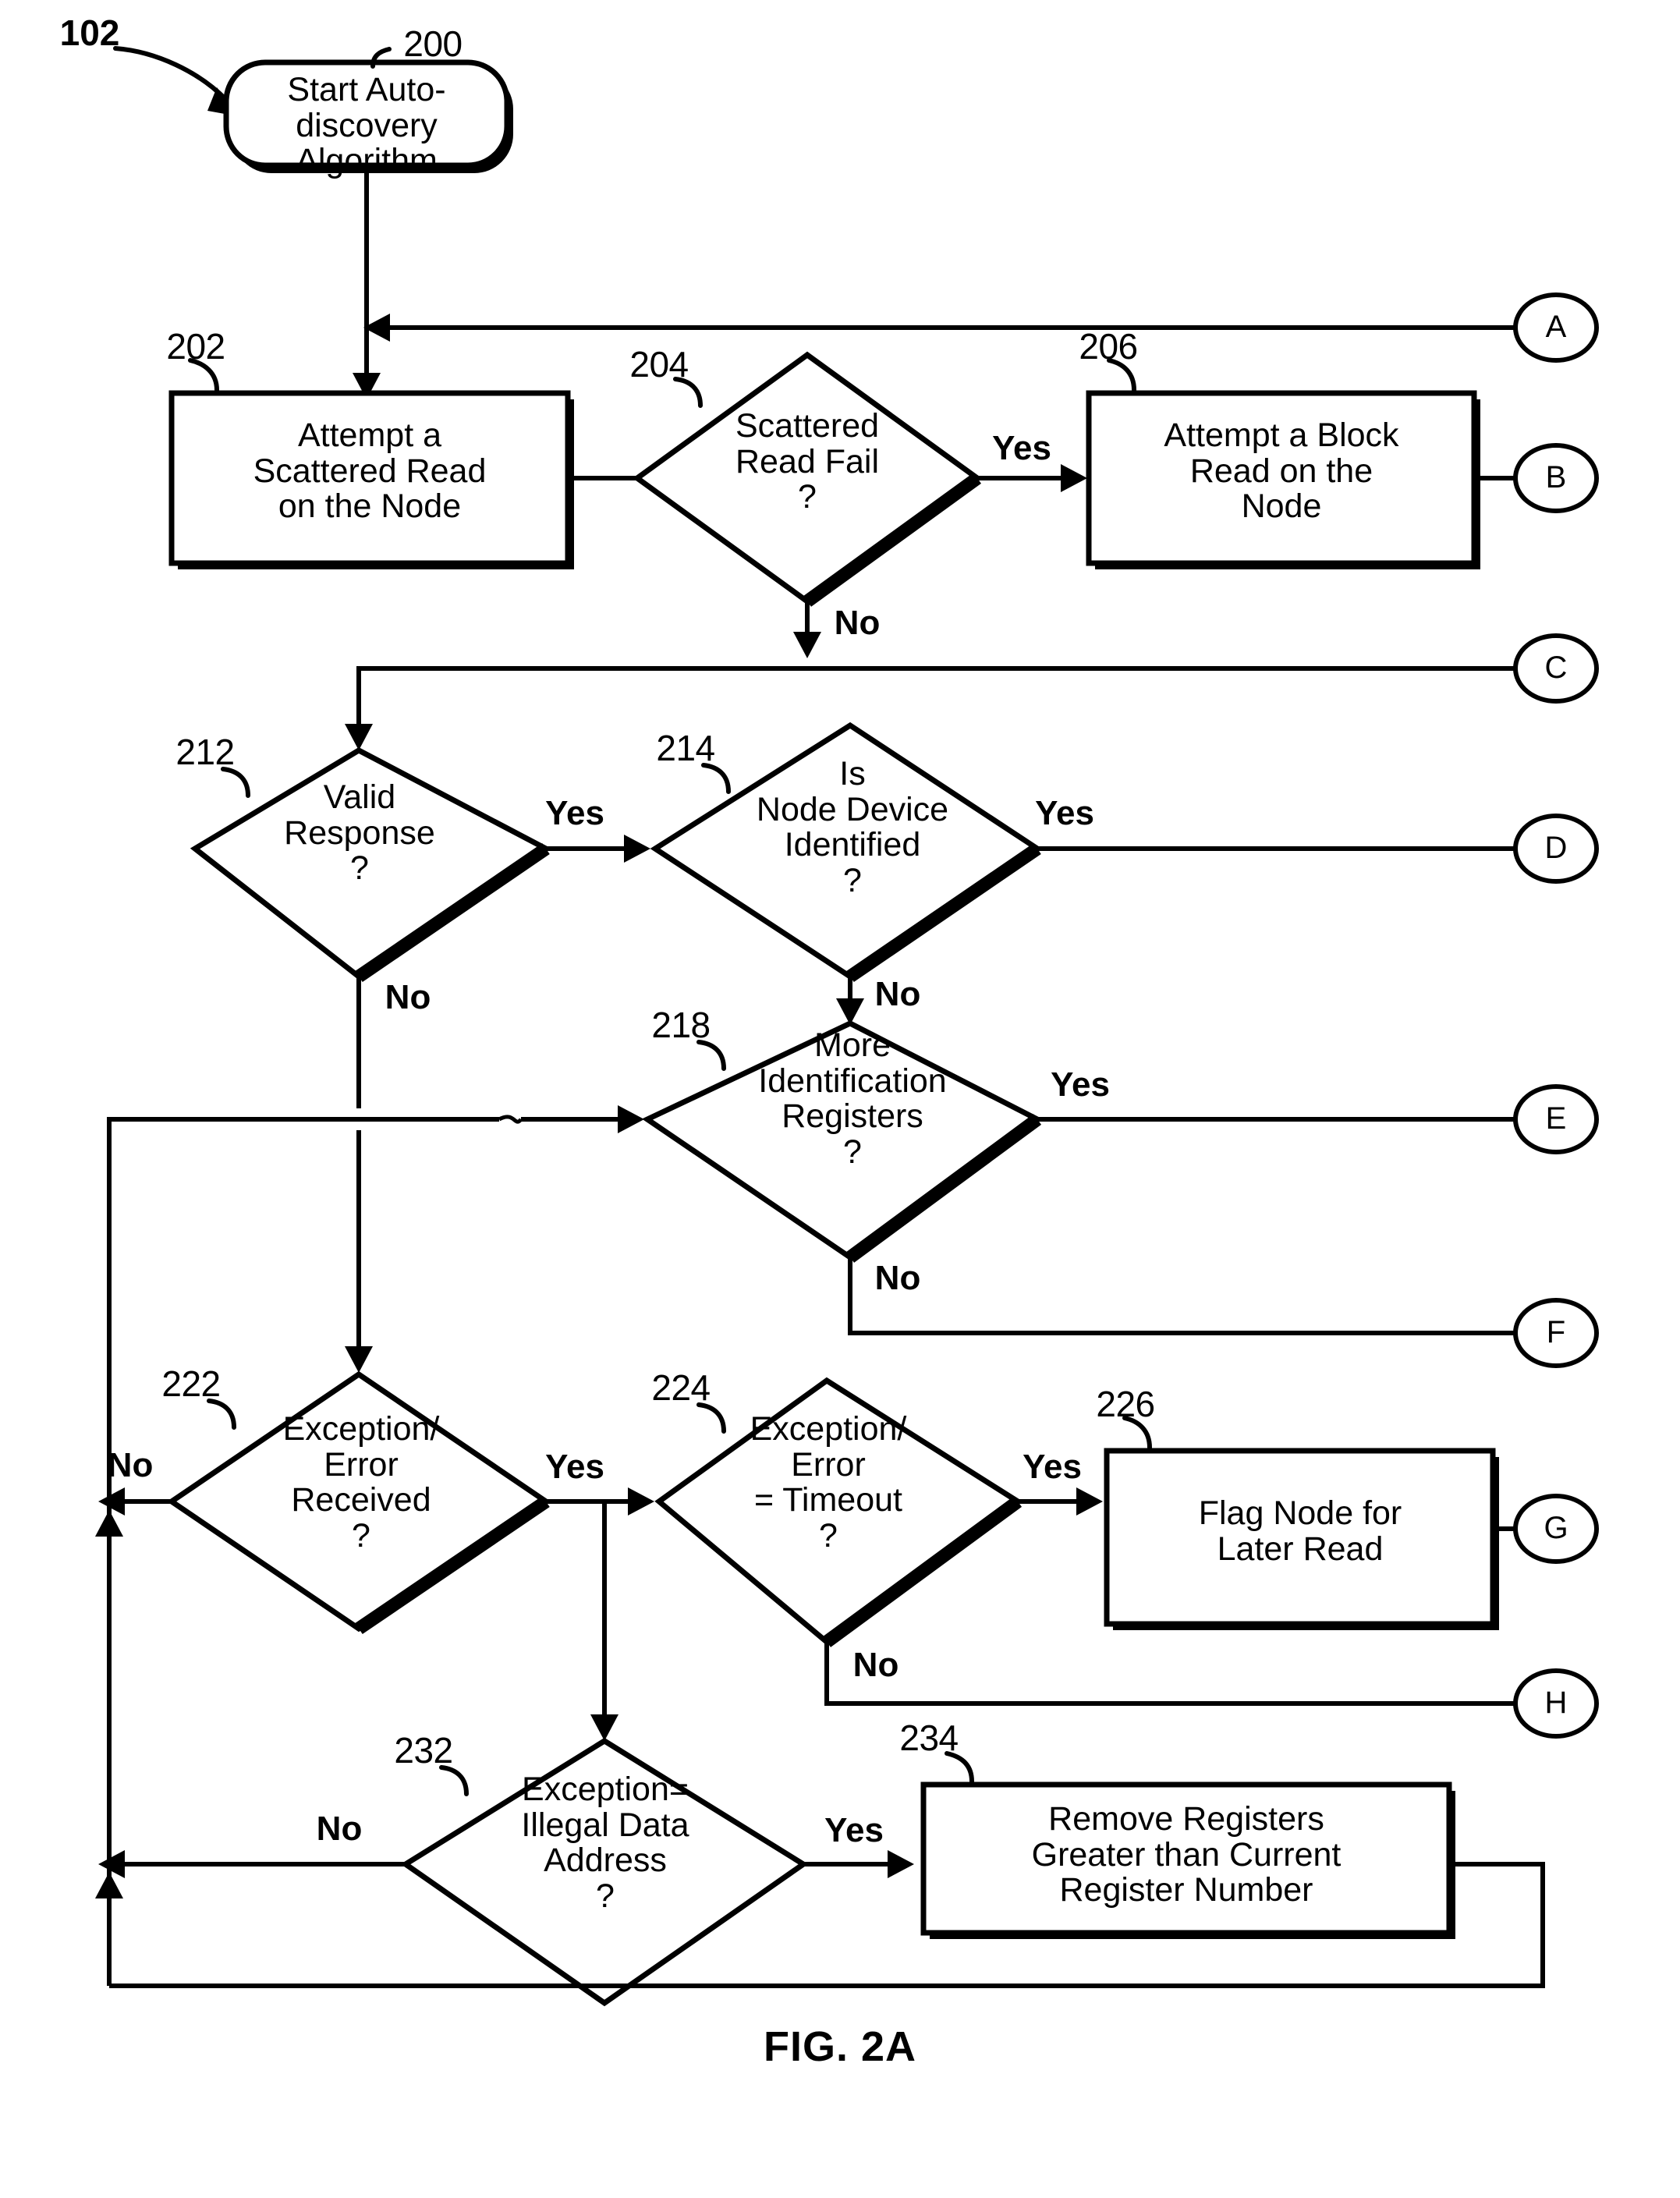  What do you see at coordinates (134, 1512) in the screenshot?
I see `edge-222-no-to-left-bus` at bounding box center [134, 1512].